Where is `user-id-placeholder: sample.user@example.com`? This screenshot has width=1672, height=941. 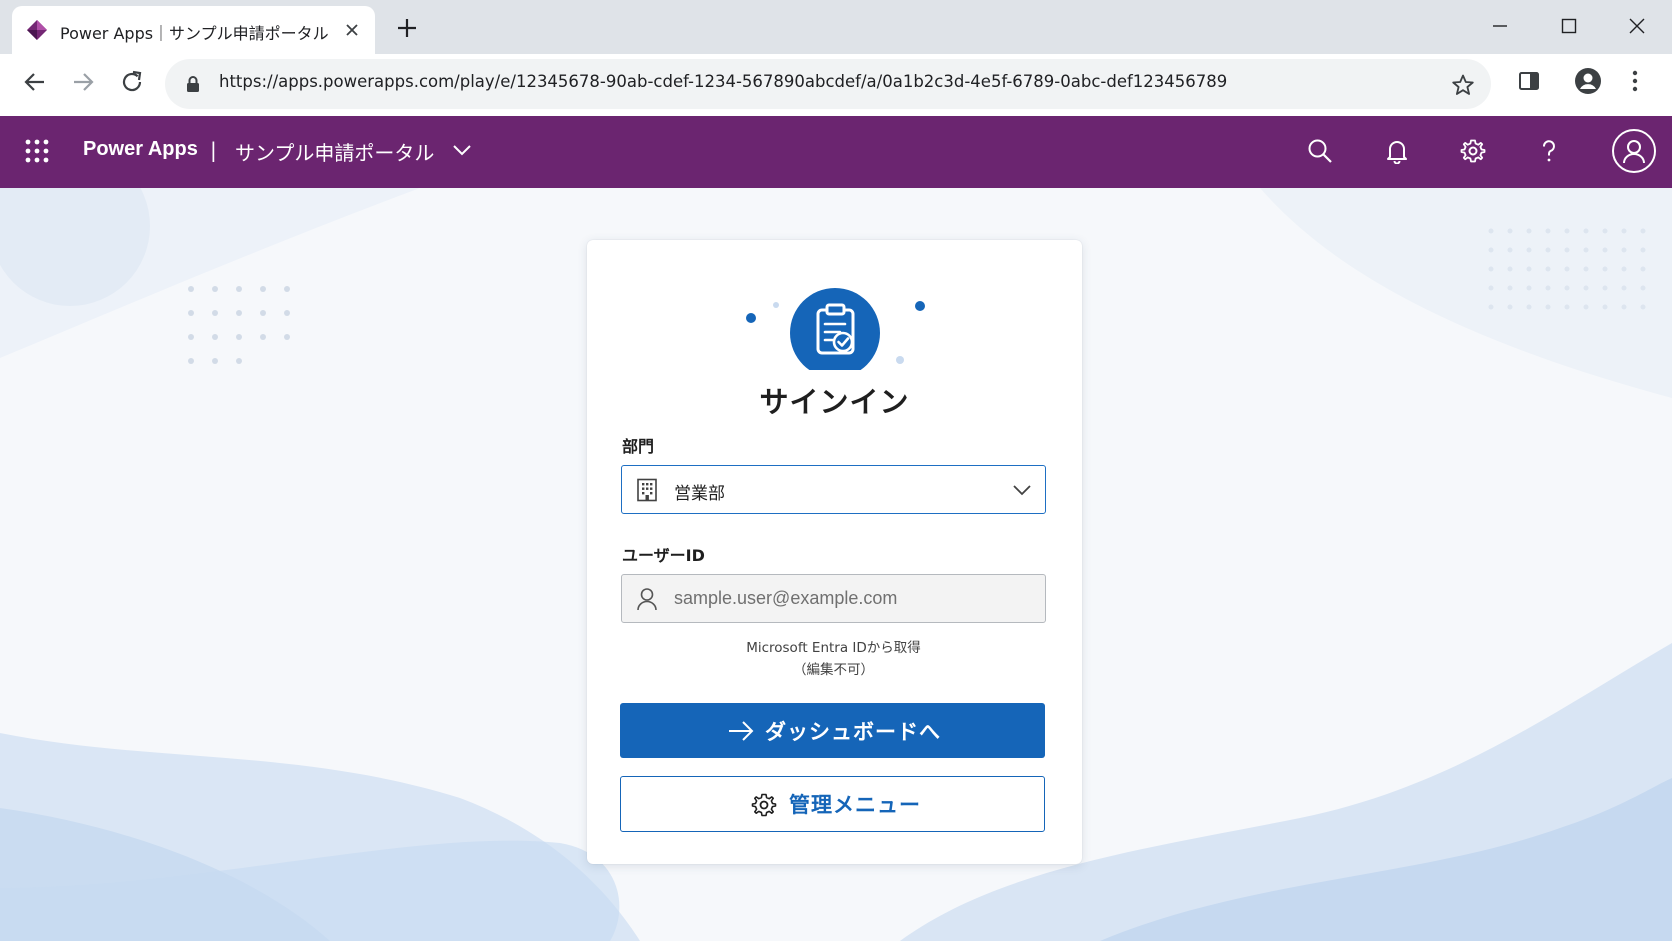
user-id-placeholder: sample.user@example.com is located at coordinates (786, 598).